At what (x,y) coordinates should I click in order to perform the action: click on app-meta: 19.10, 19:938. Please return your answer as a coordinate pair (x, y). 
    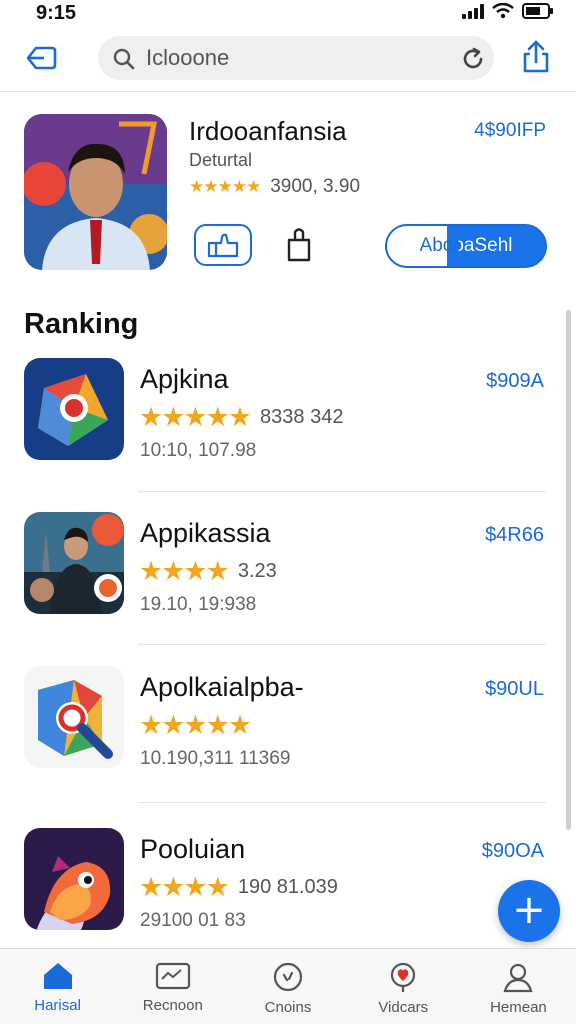
    Looking at the image, I should click on (198, 604).